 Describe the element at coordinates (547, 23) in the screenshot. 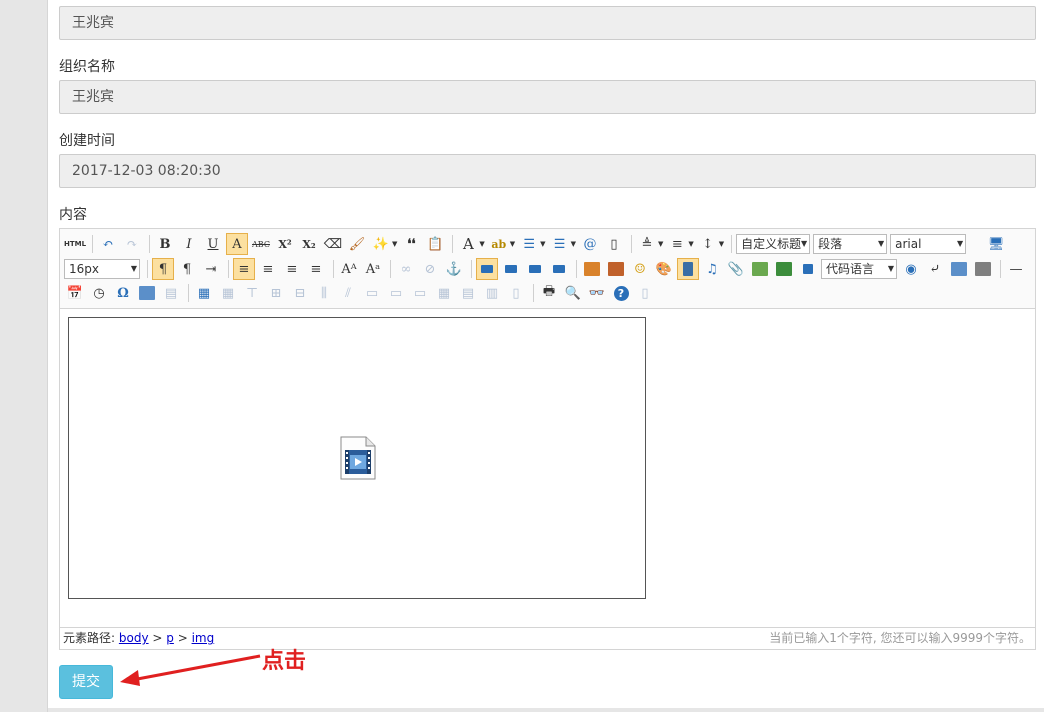

I see `name-field: 王兆宾` at that location.